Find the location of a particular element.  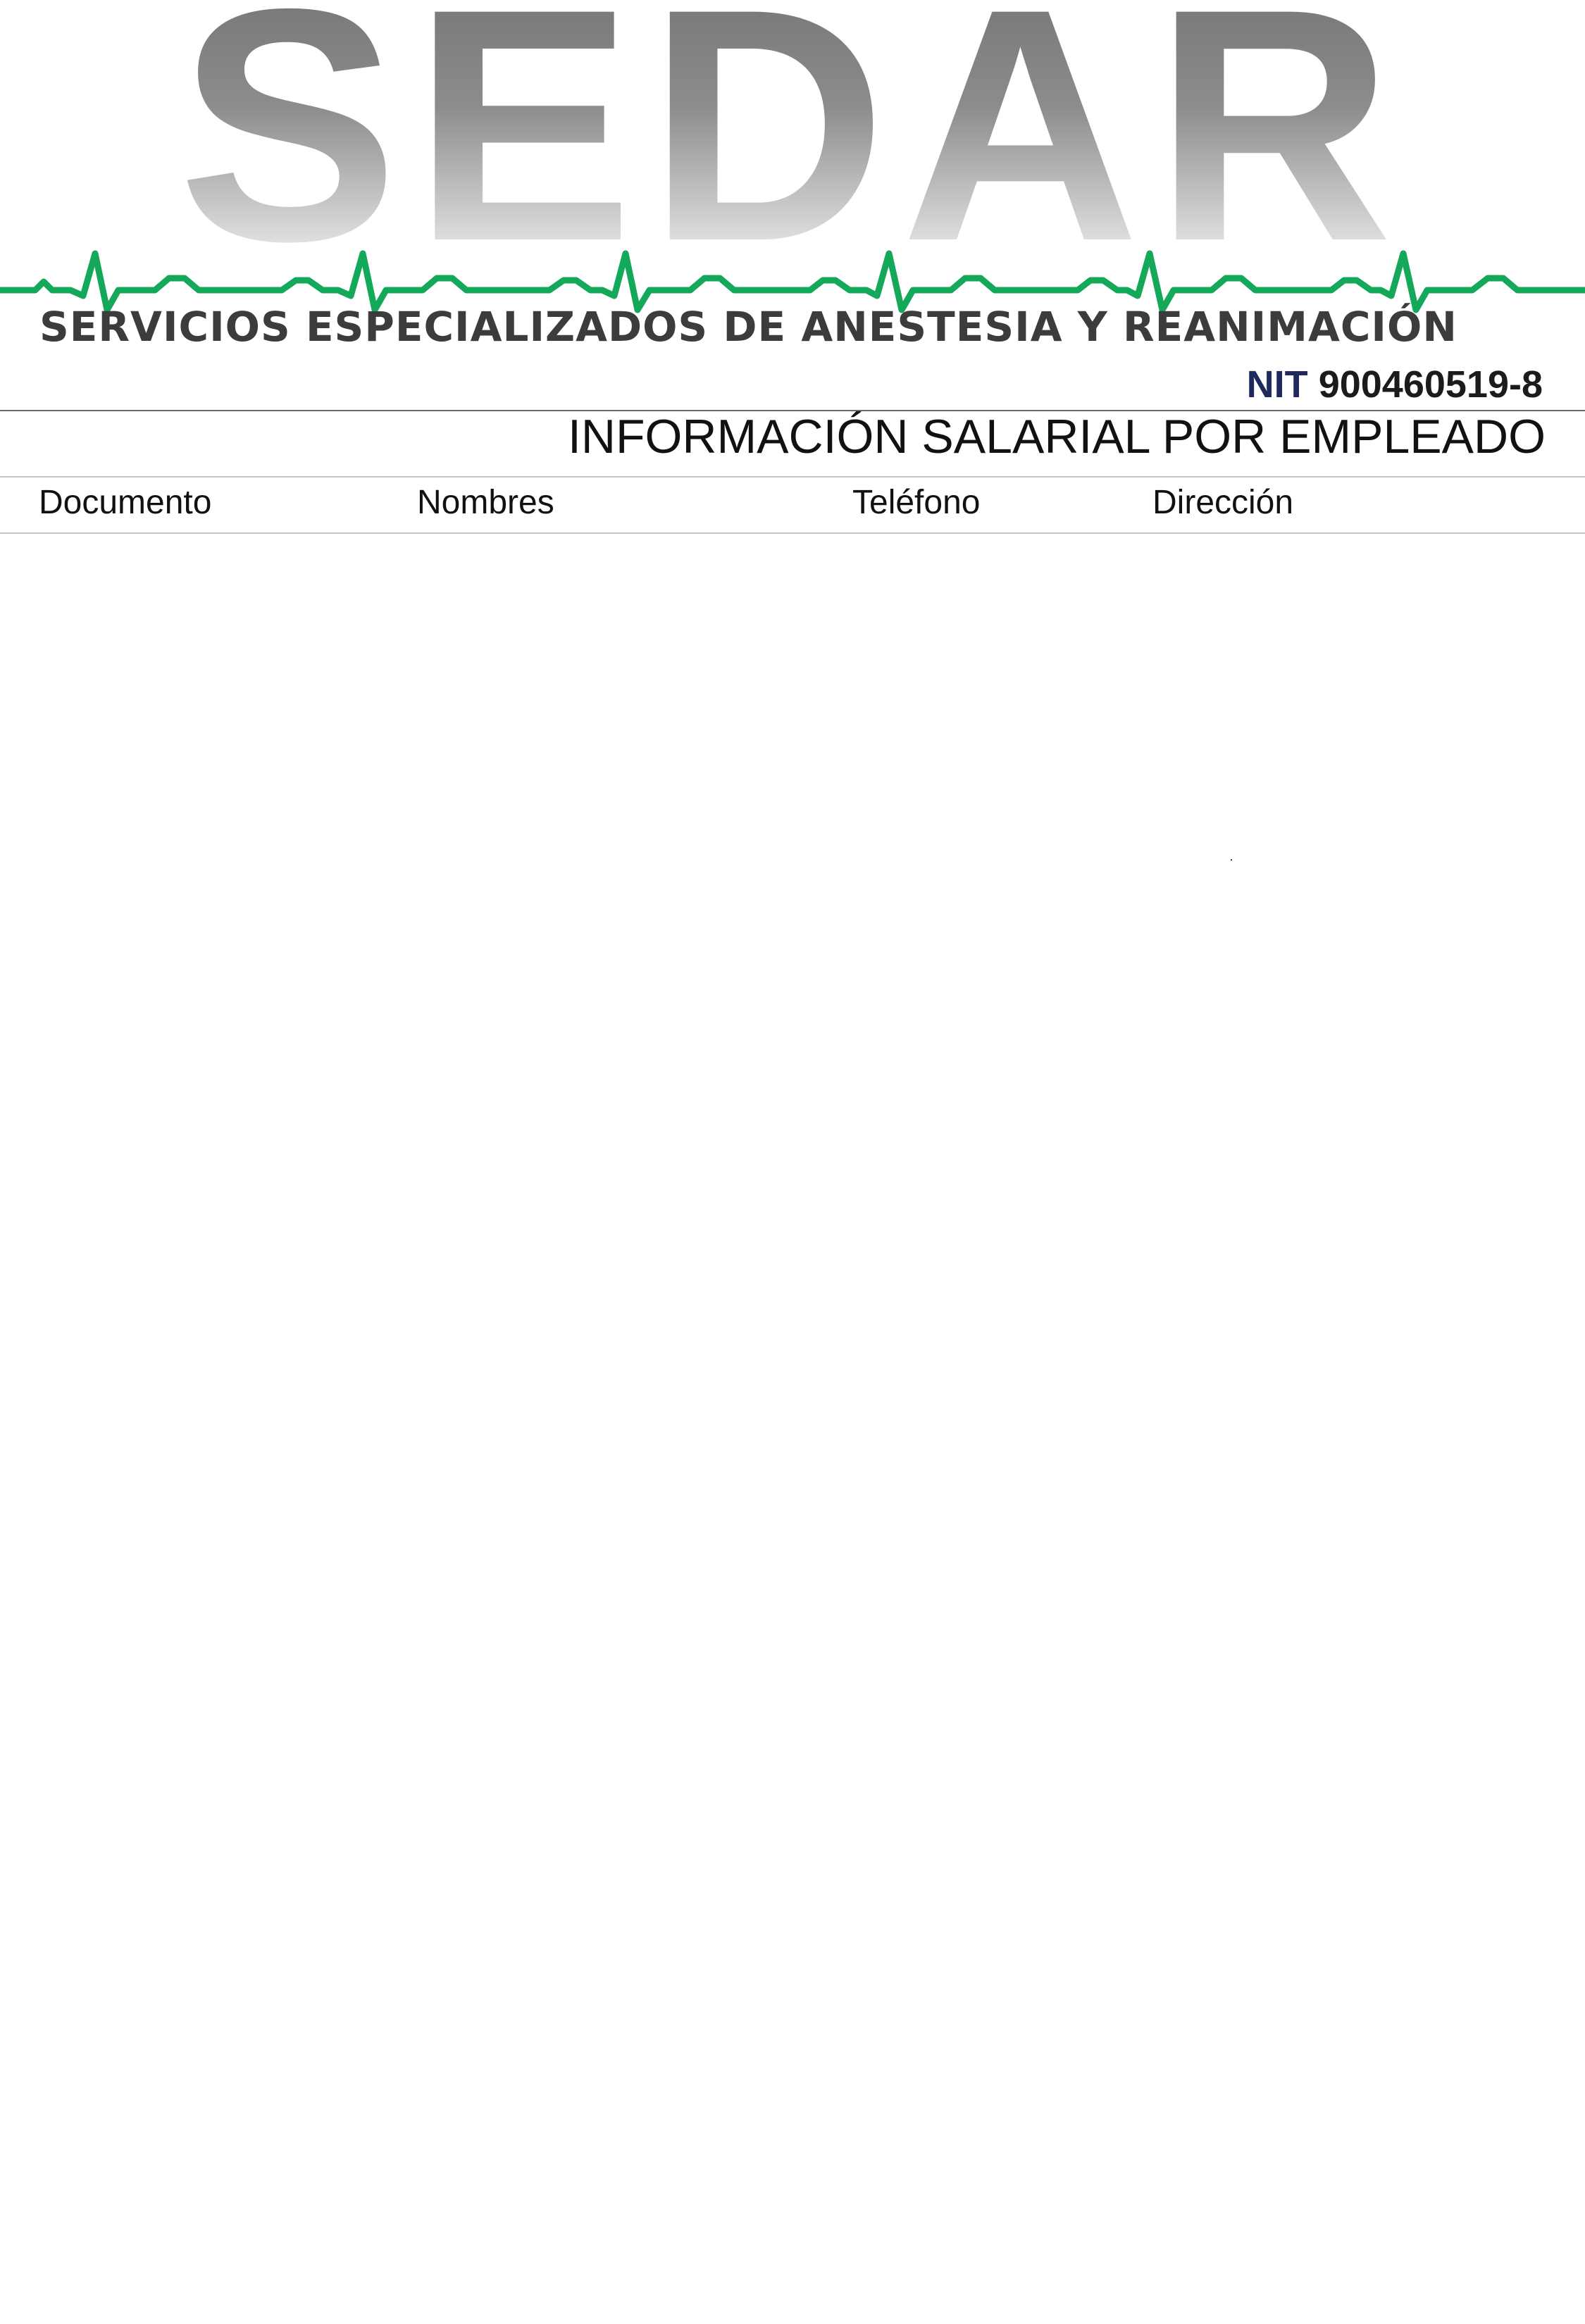

column-header-direccion: Dirección is located at coordinates (1223, 502).